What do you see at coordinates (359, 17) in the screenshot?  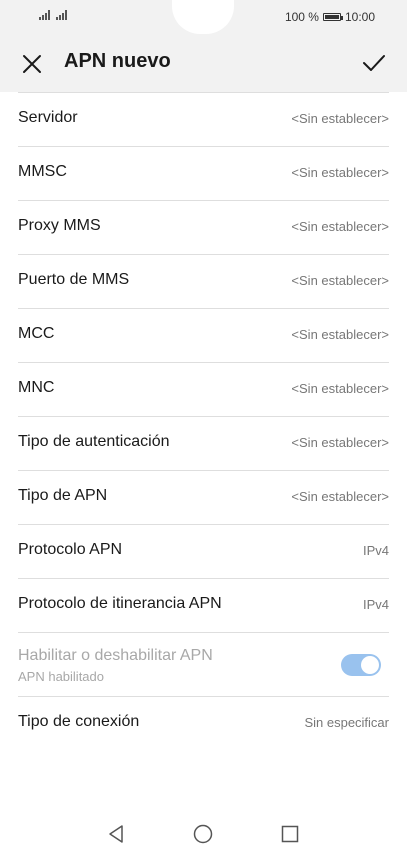 I see `clock: 10:00` at bounding box center [359, 17].